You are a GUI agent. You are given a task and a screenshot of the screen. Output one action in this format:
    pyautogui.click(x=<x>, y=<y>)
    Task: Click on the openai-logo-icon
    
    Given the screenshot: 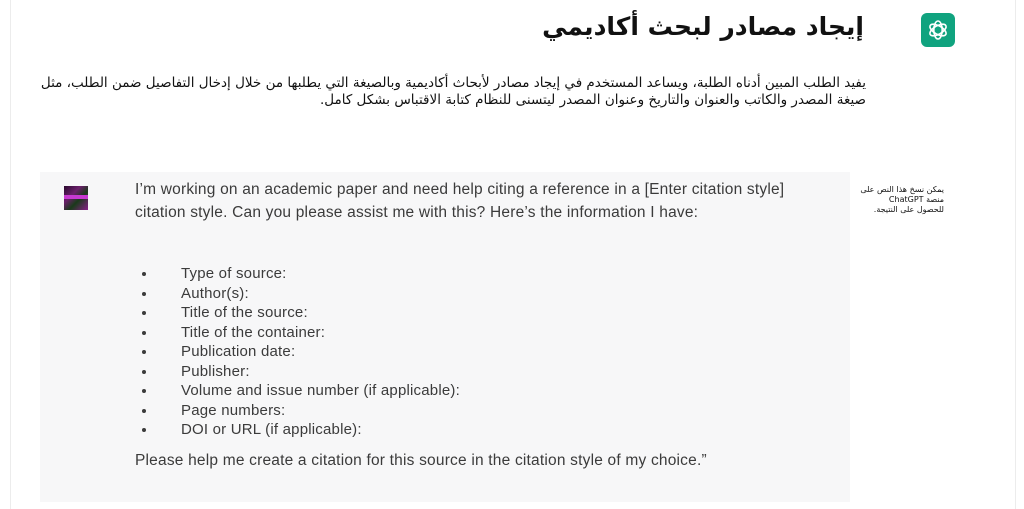 What is the action you would take?
    pyautogui.click(x=938, y=30)
    